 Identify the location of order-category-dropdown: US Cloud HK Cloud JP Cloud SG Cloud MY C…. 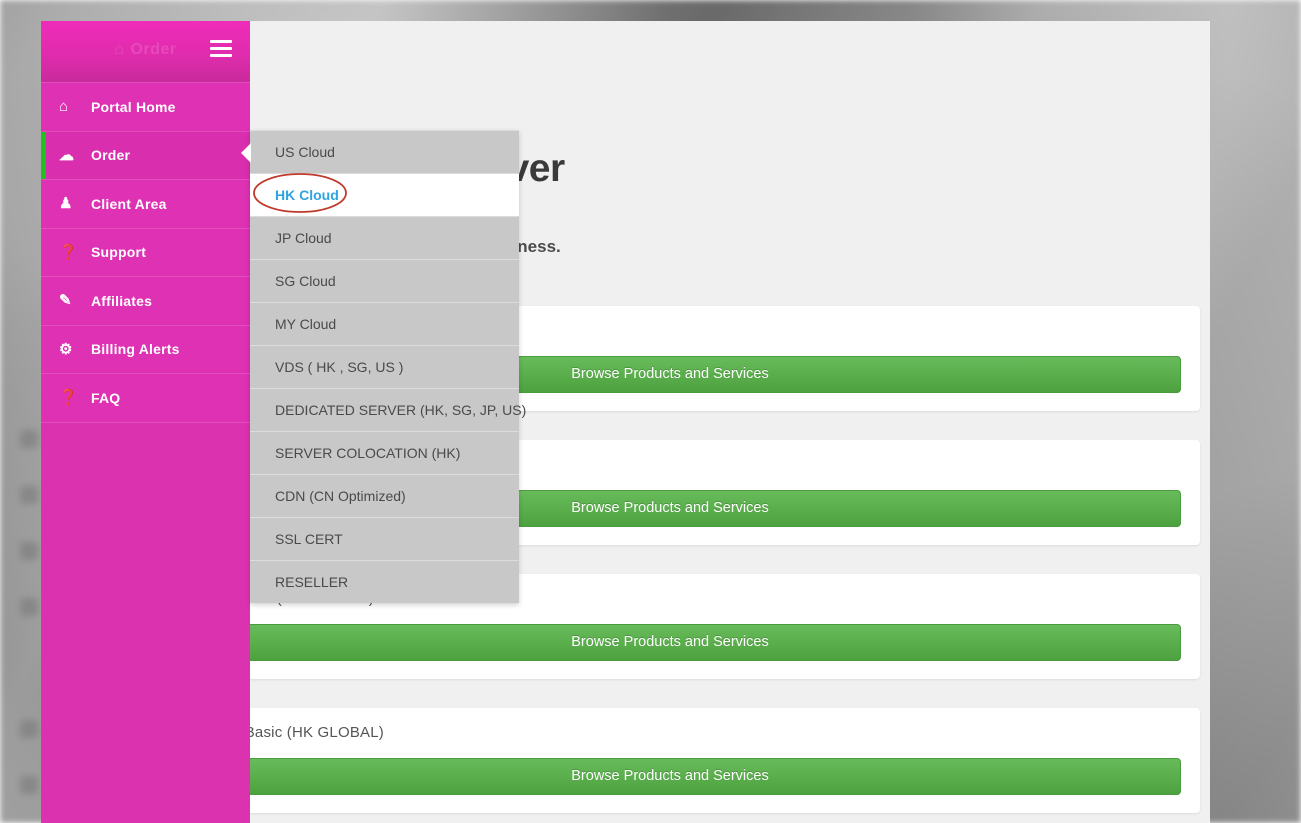
(383, 366).